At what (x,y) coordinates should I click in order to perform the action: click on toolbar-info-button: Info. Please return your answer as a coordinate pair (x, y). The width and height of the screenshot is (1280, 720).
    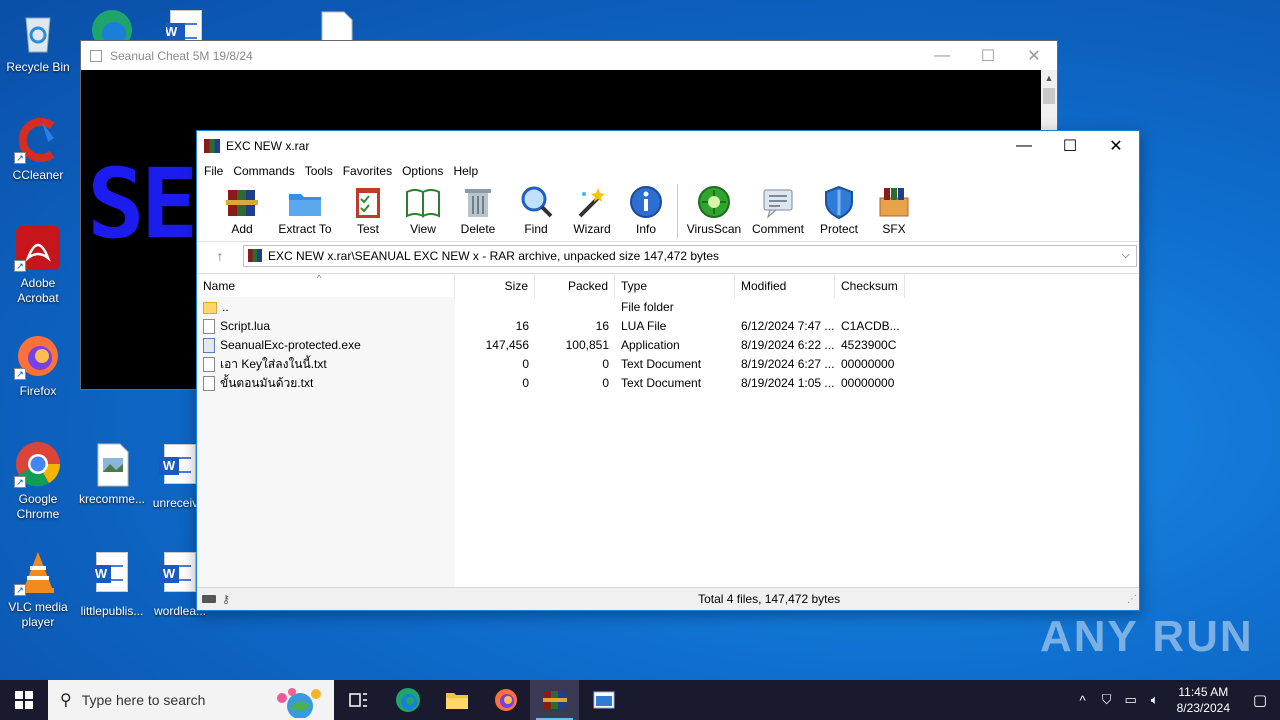
    Looking at the image, I should click on (646, 208).